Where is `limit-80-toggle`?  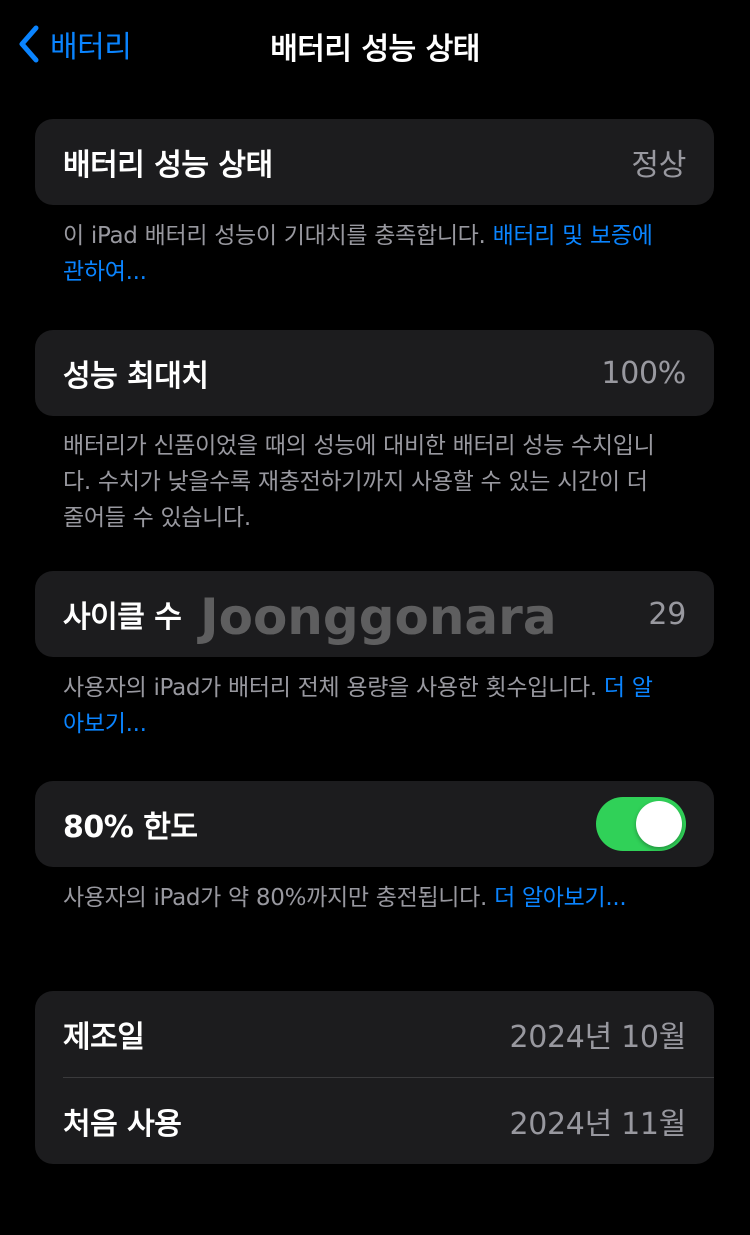 limit-80-toggle is located at coordinates (641, 824).